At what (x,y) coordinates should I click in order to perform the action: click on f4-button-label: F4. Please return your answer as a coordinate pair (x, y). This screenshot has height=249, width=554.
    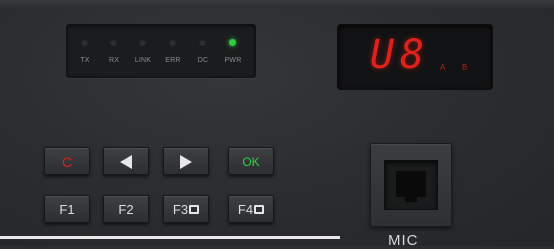
    Looking at the image, I should click on (245, 209).